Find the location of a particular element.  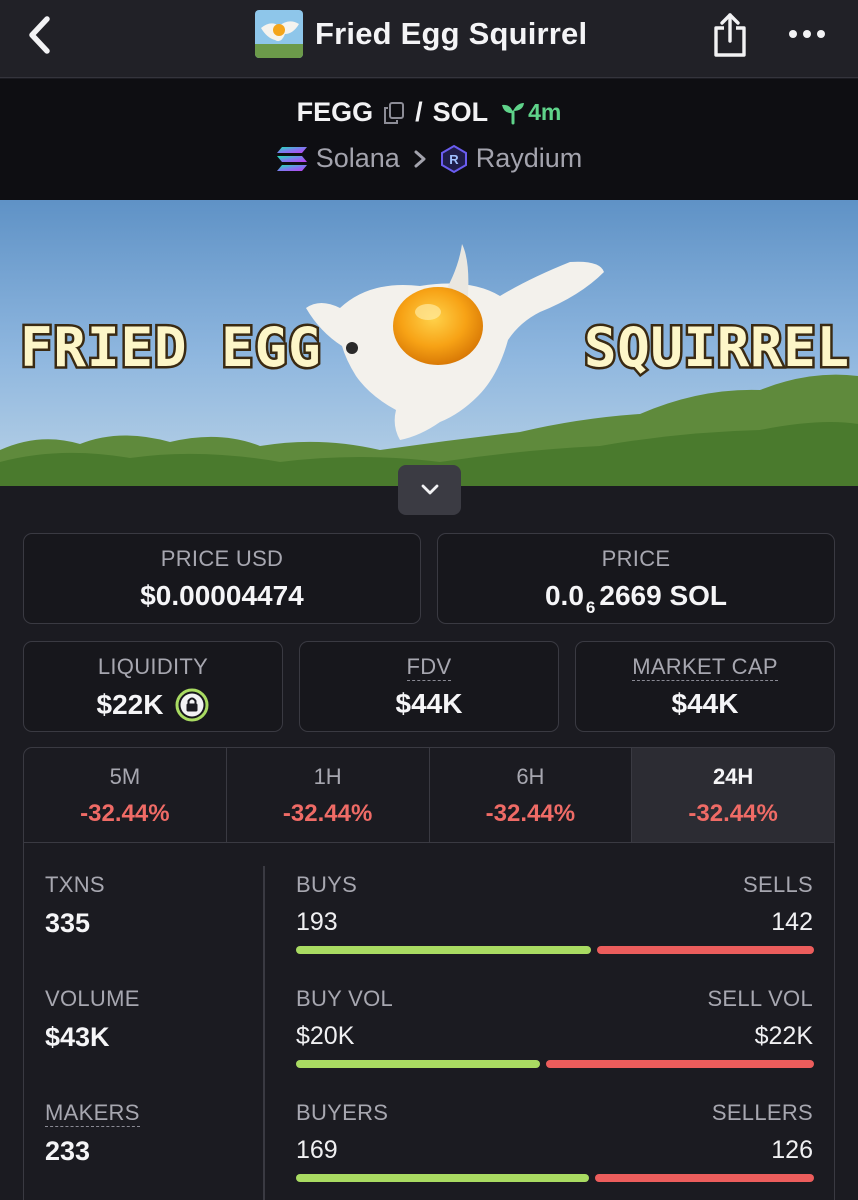

expand-button is located at coordinates (429, 490).